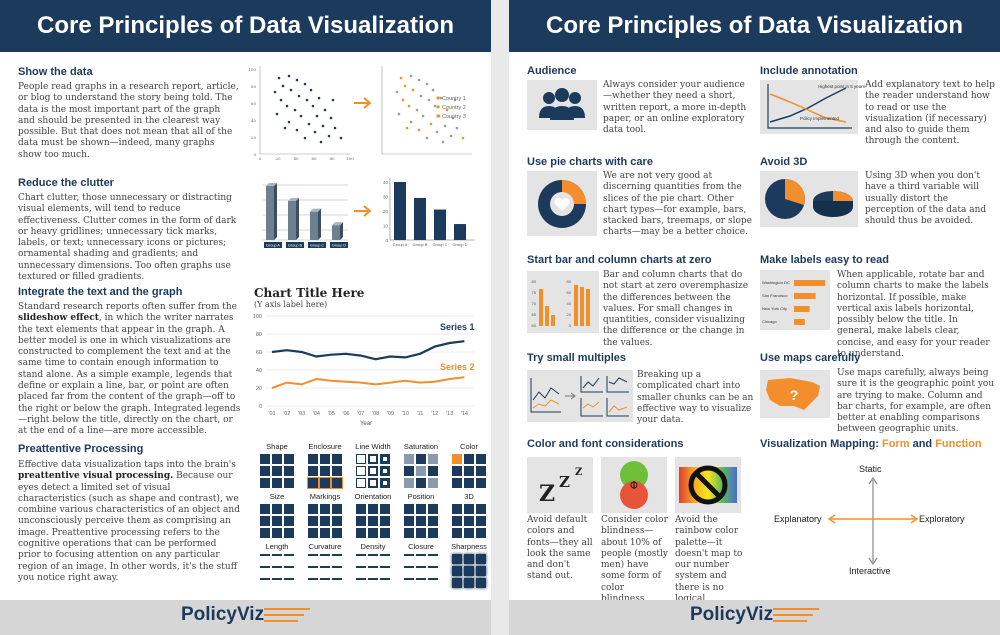  Describe the element at coordinates (870, 571) in the screenshot. I see `interactive-label: Interactive` at that location.